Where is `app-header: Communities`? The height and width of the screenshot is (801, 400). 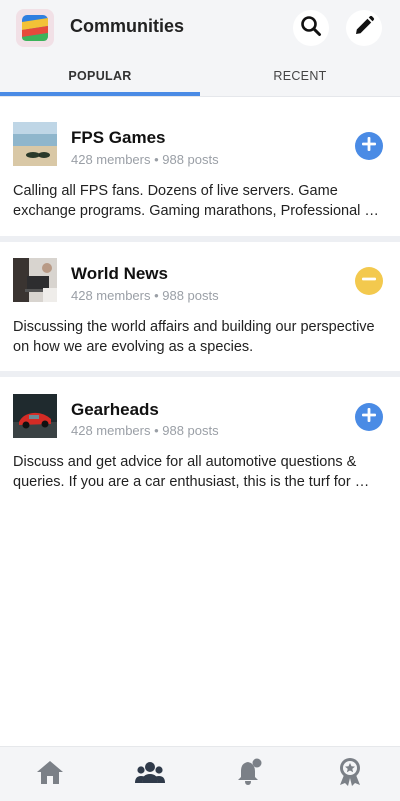 app-header: Communities is located at coordinates (200, 28).